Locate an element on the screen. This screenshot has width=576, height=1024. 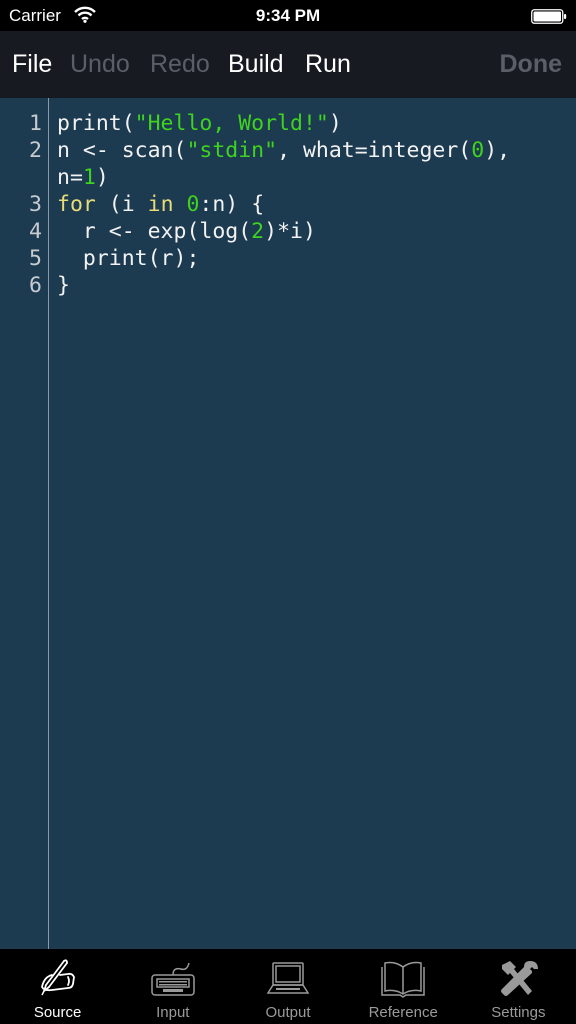
tab-label: Source is located at coordinates (57, 1012).